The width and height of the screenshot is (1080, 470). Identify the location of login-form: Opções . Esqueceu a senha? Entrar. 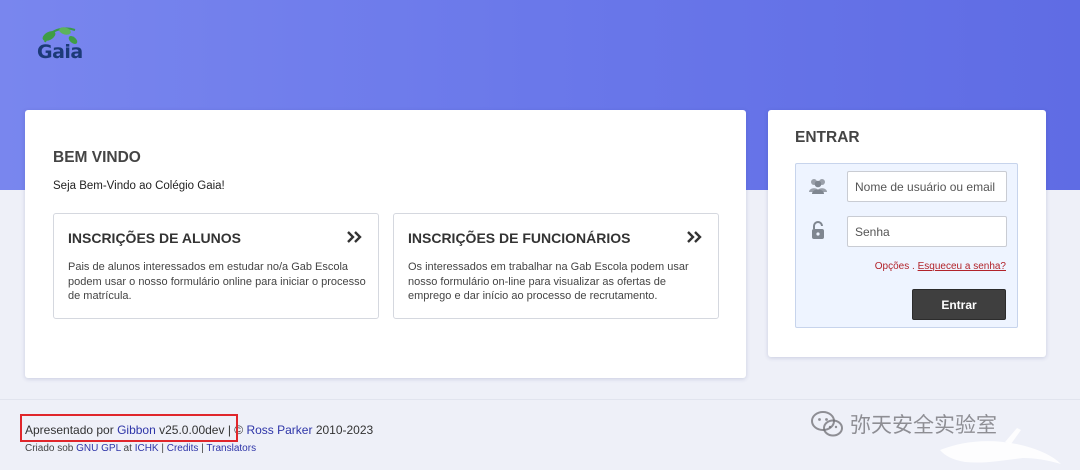
(906, 245).